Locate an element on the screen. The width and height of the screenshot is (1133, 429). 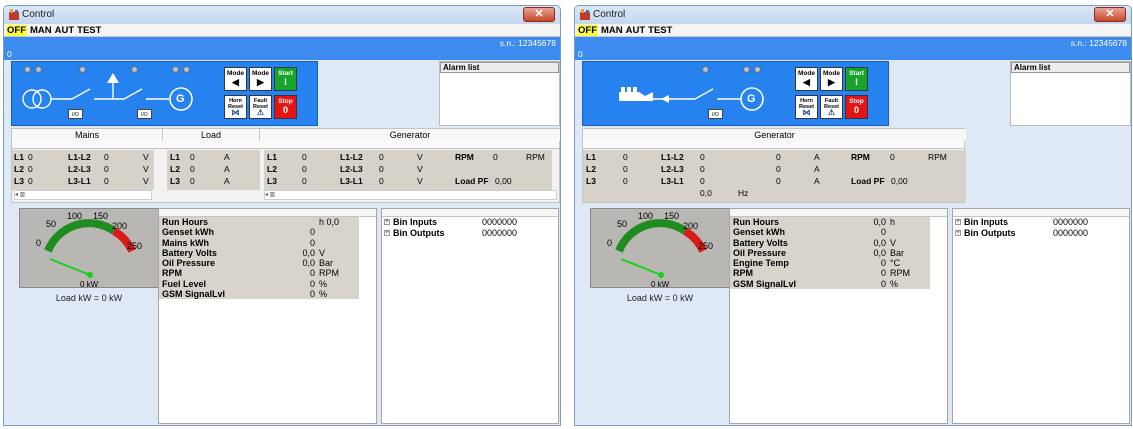
horn-icon: ⋈ is located at coordinates (235, 112).